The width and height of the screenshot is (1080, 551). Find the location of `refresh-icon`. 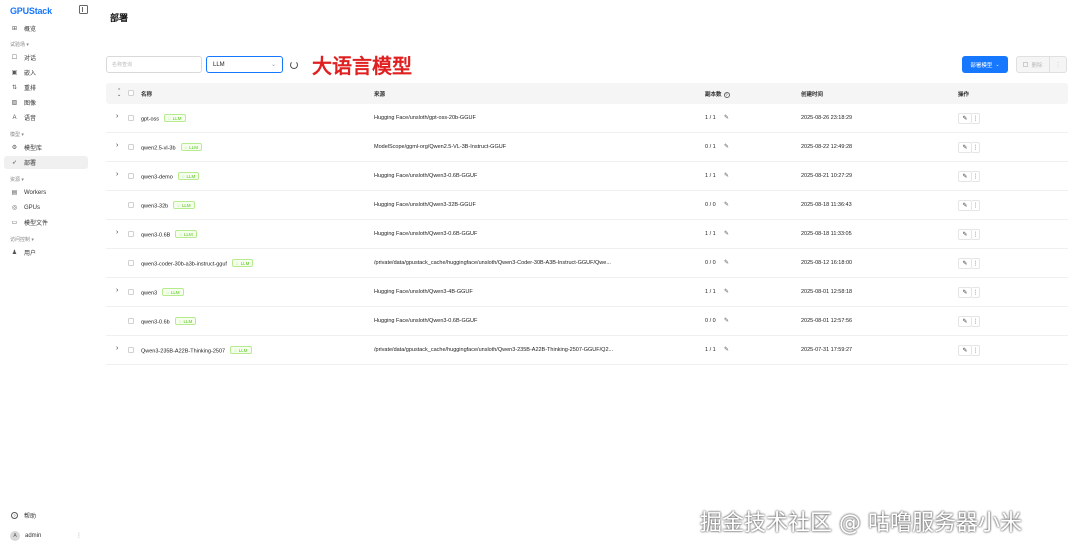

refresh-icon is located at coordinates (294, 65).